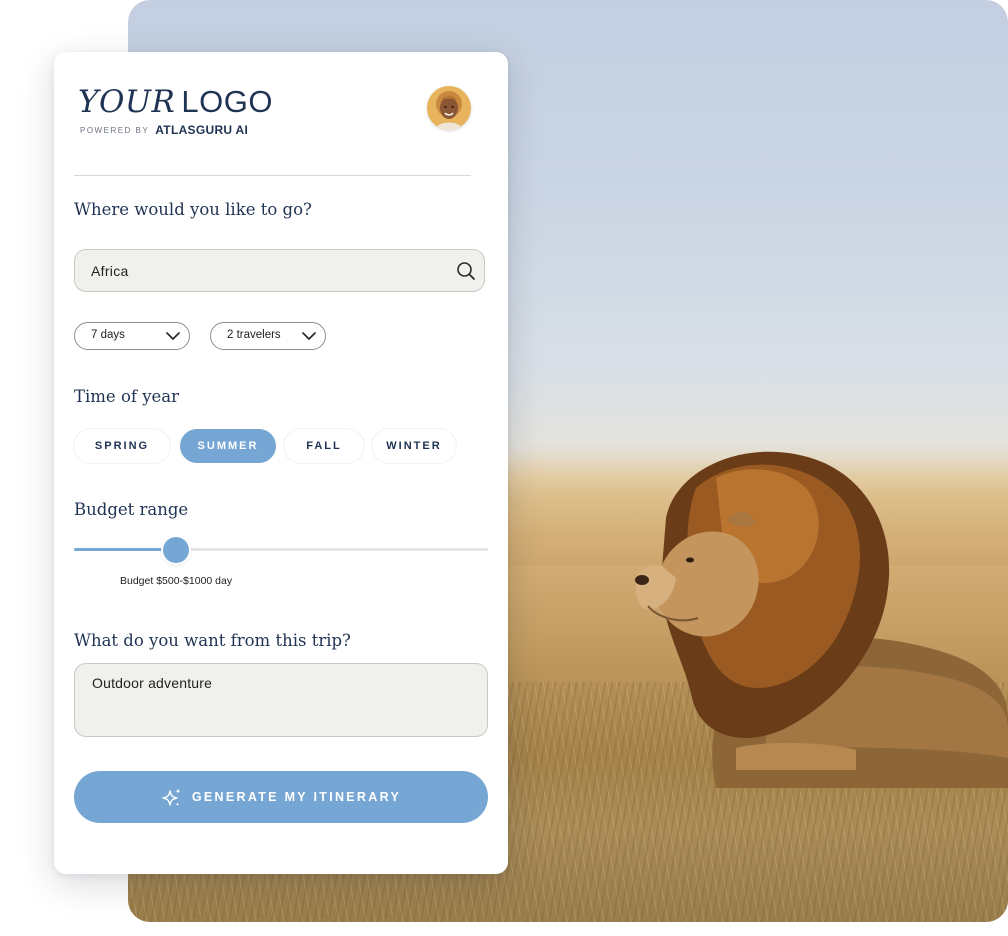 Image resolution: width=1008 pixels, height=936 pixels. What do you see at coordinates (466, 271) in the screenshot?
I see `search-icon` at bounding box center [466, 271].